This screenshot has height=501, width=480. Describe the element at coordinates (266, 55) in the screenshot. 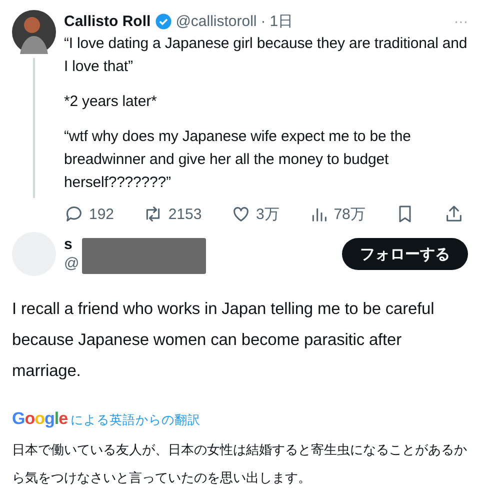

I see `post-text: “I love dating a Japanese girl because they are traditional and I love that”` at that location.